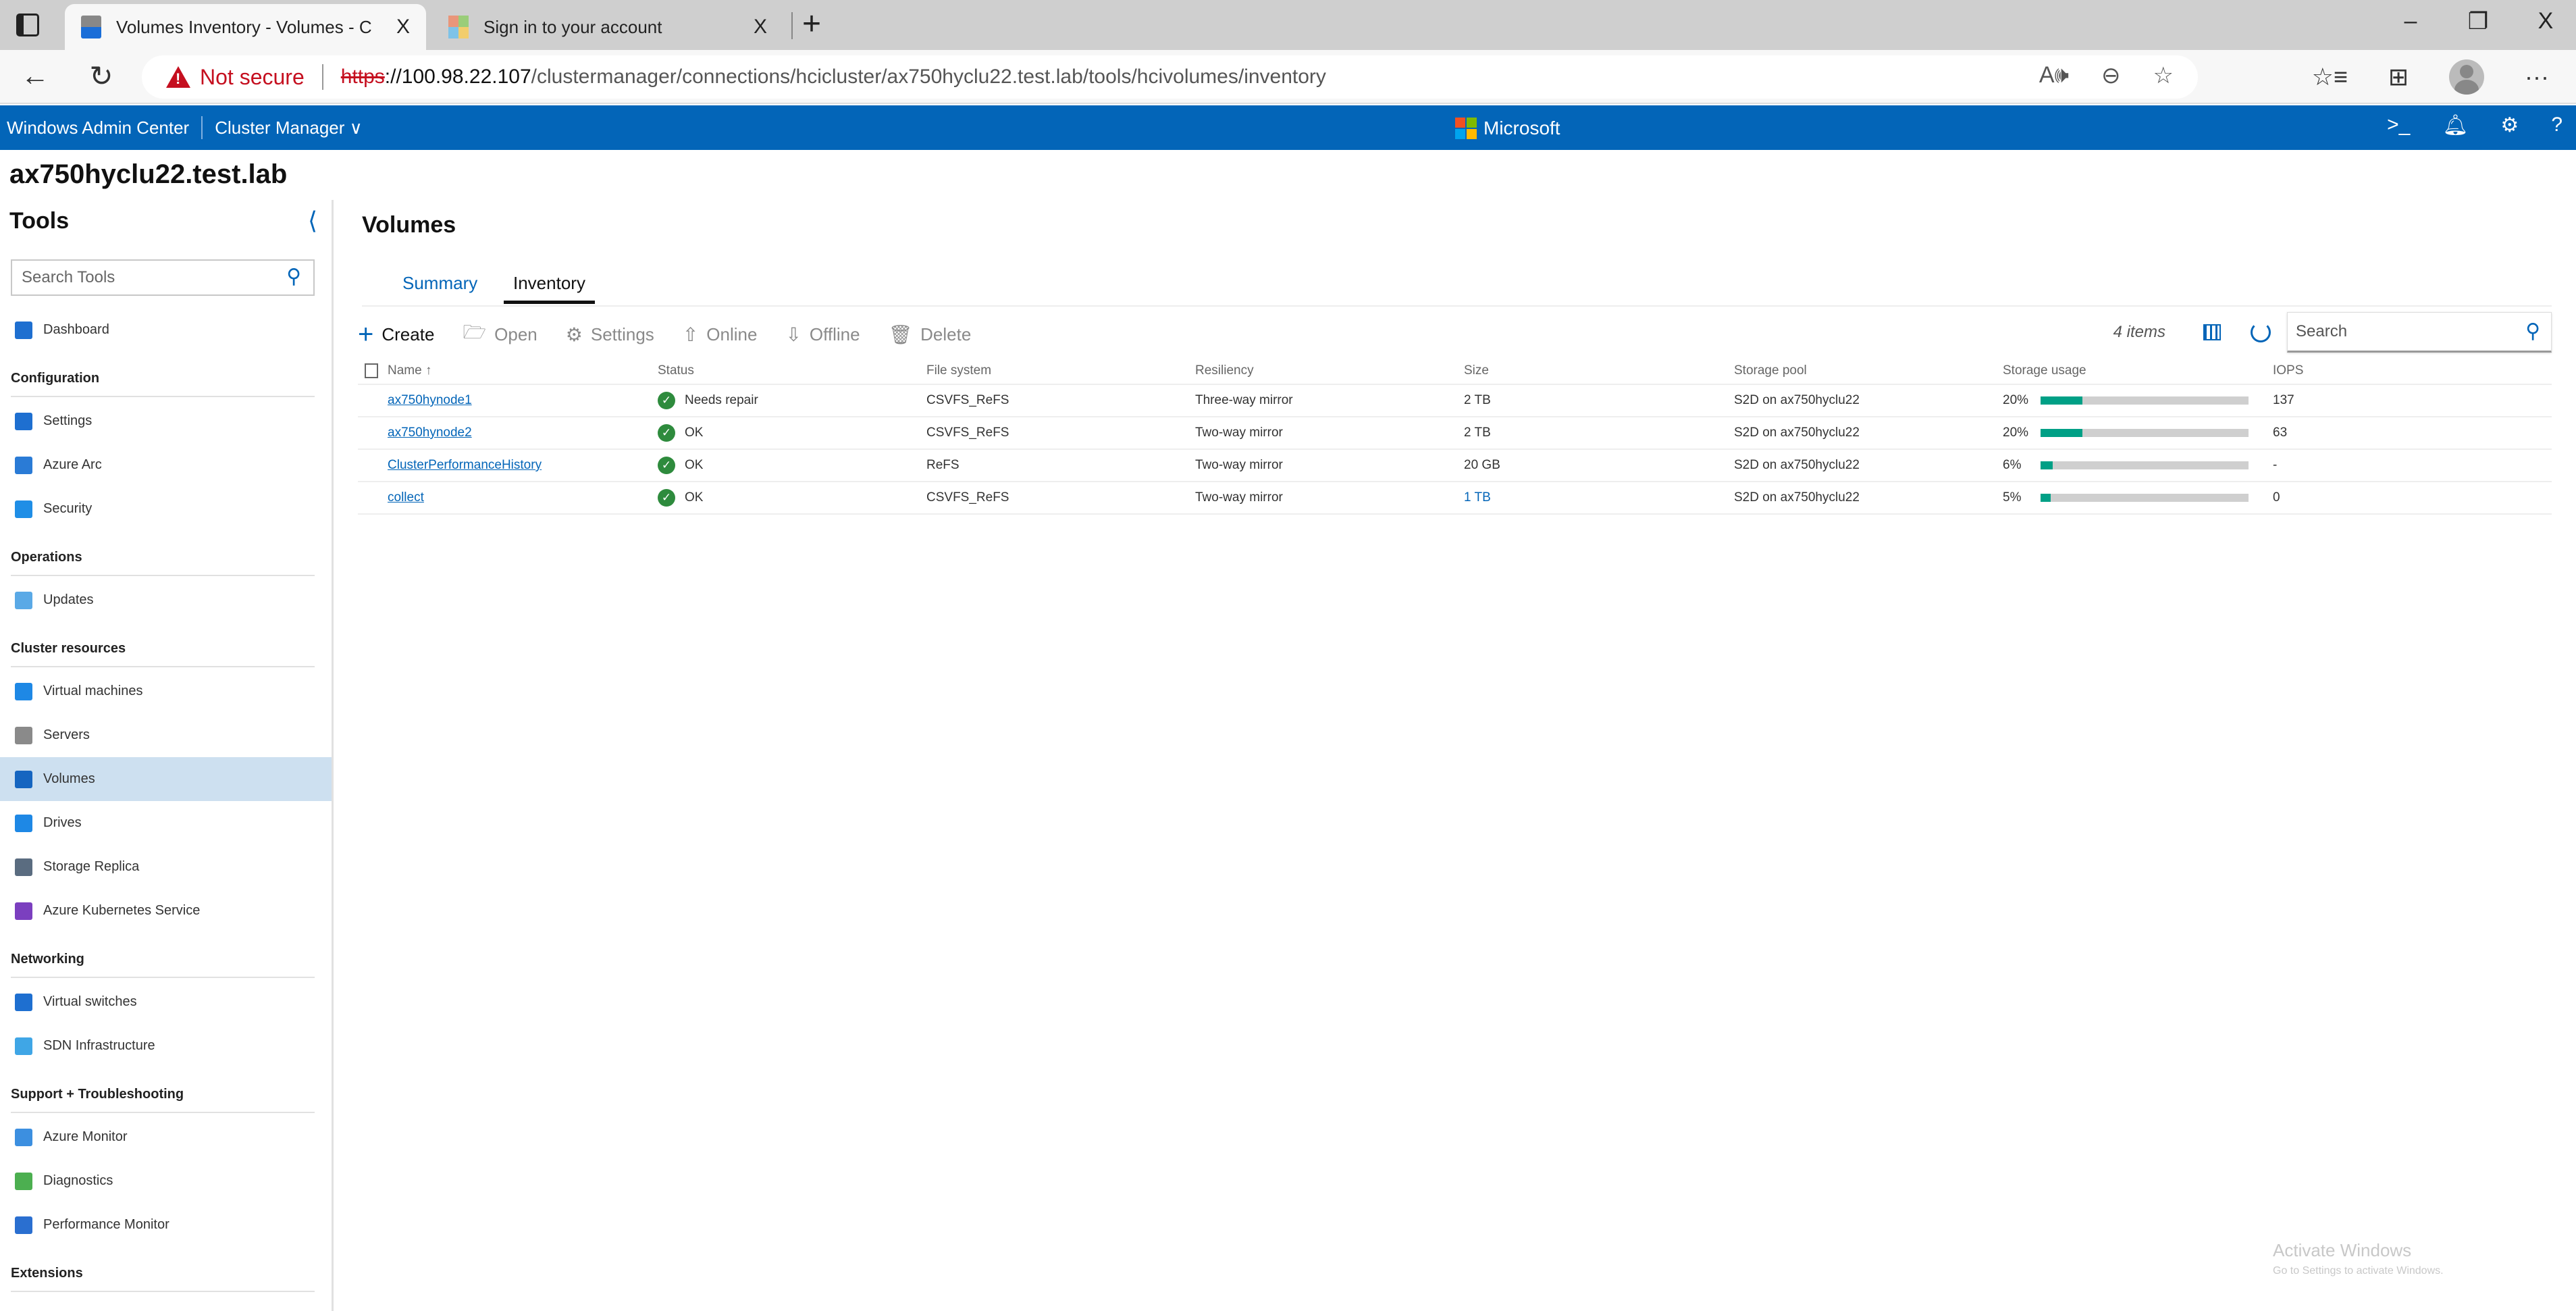  I want to click on open-button: 🗁︎ Open, so click(500, 334).